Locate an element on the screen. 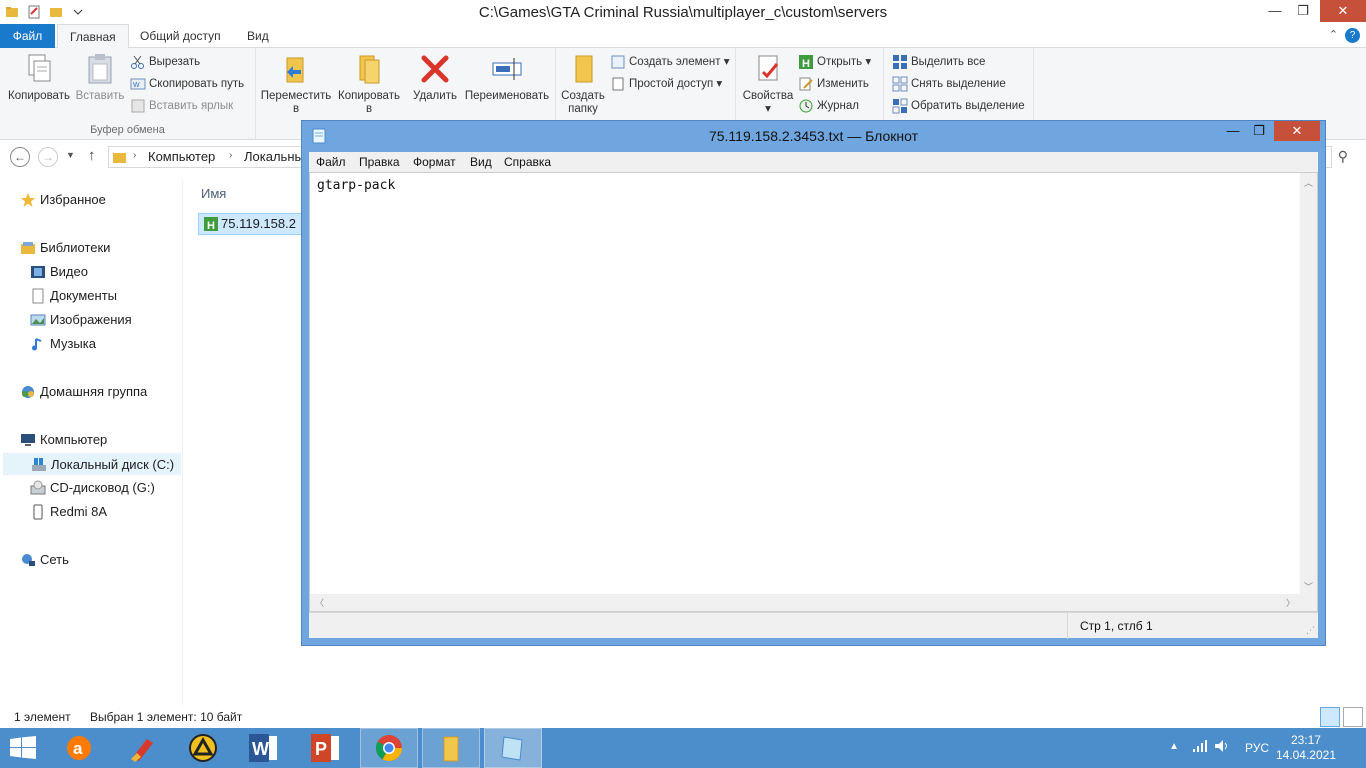  help-icon: ? is located at coordinates (1352, 35).